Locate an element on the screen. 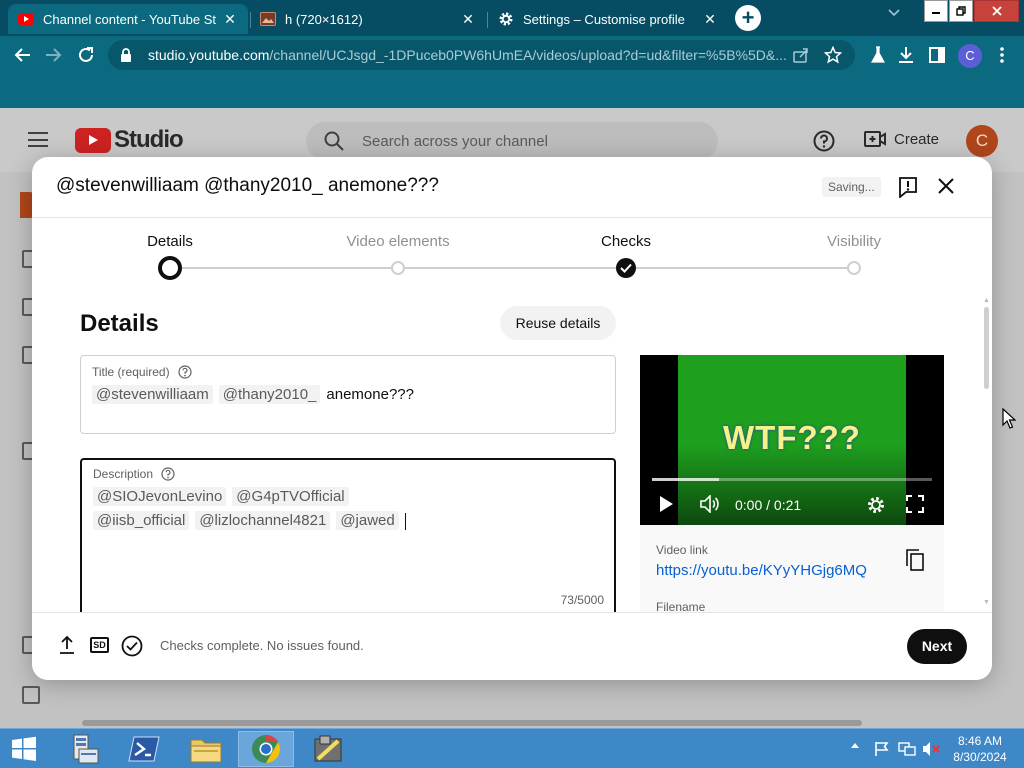 The width and height of the screenshot is (1024, 768). mention-chip: @SIOJevonLevino is located at coordinates (160, 496).